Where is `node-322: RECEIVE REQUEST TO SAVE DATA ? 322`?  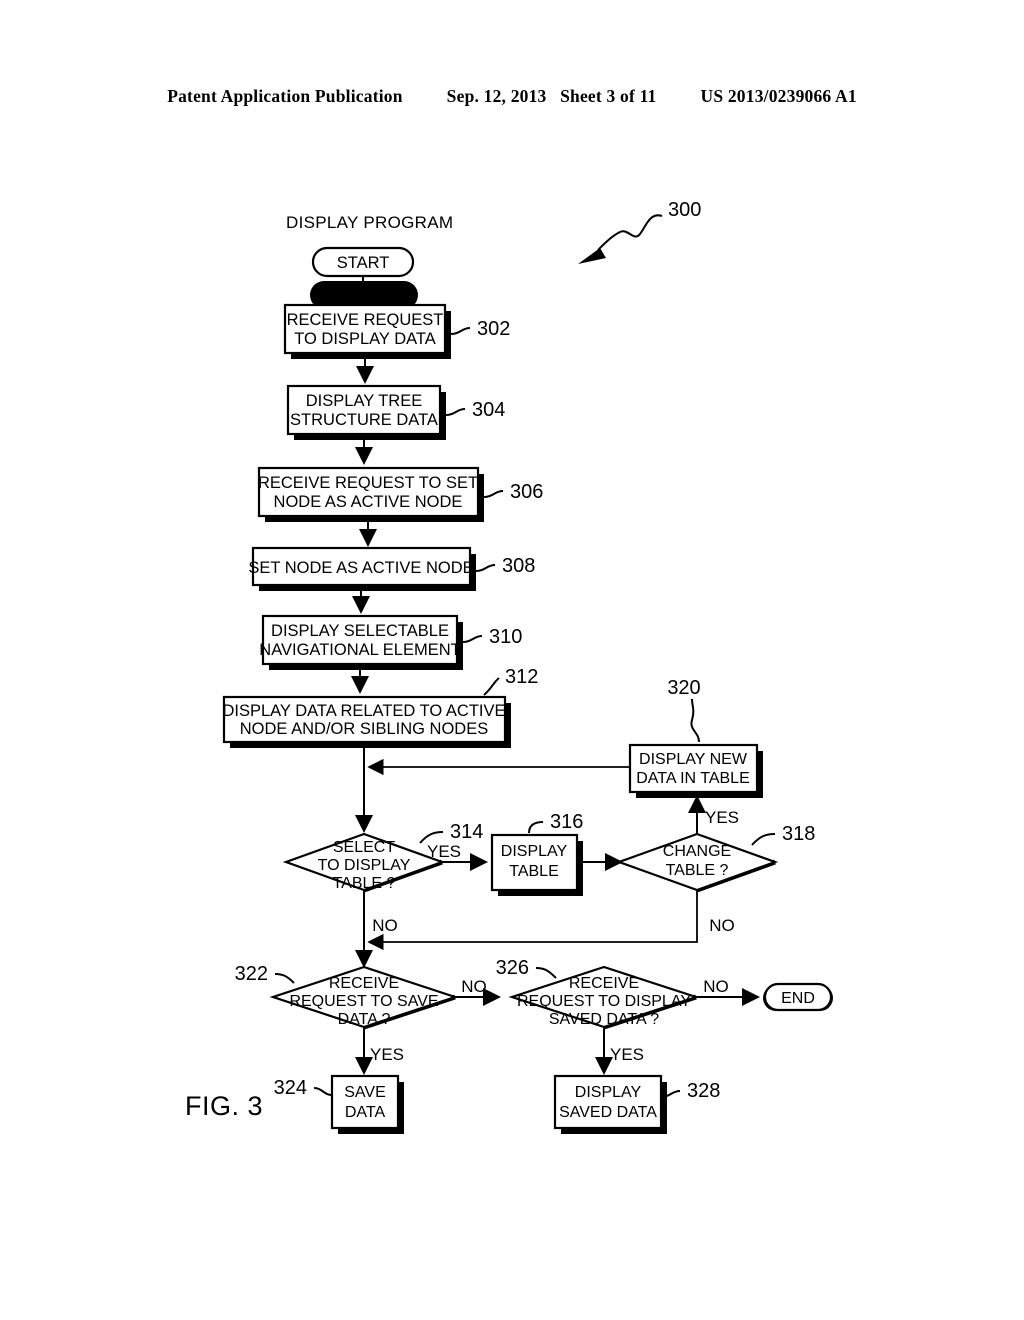
node-322: RECEIVE REQUEST TO SAVE DATA ? 322 is located at coordinates (347, 996).